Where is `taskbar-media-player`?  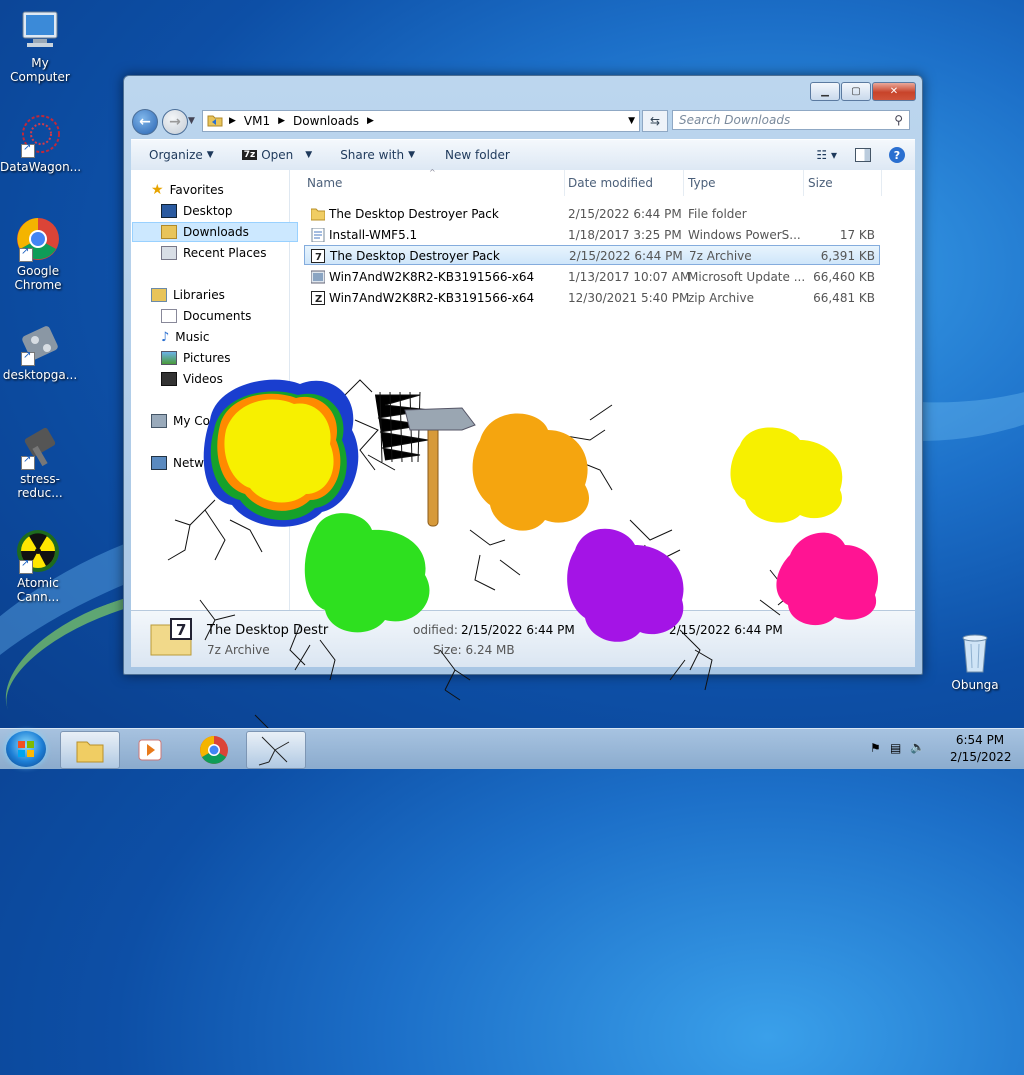 taskbar-media-player is located at coordinates (152, 750).